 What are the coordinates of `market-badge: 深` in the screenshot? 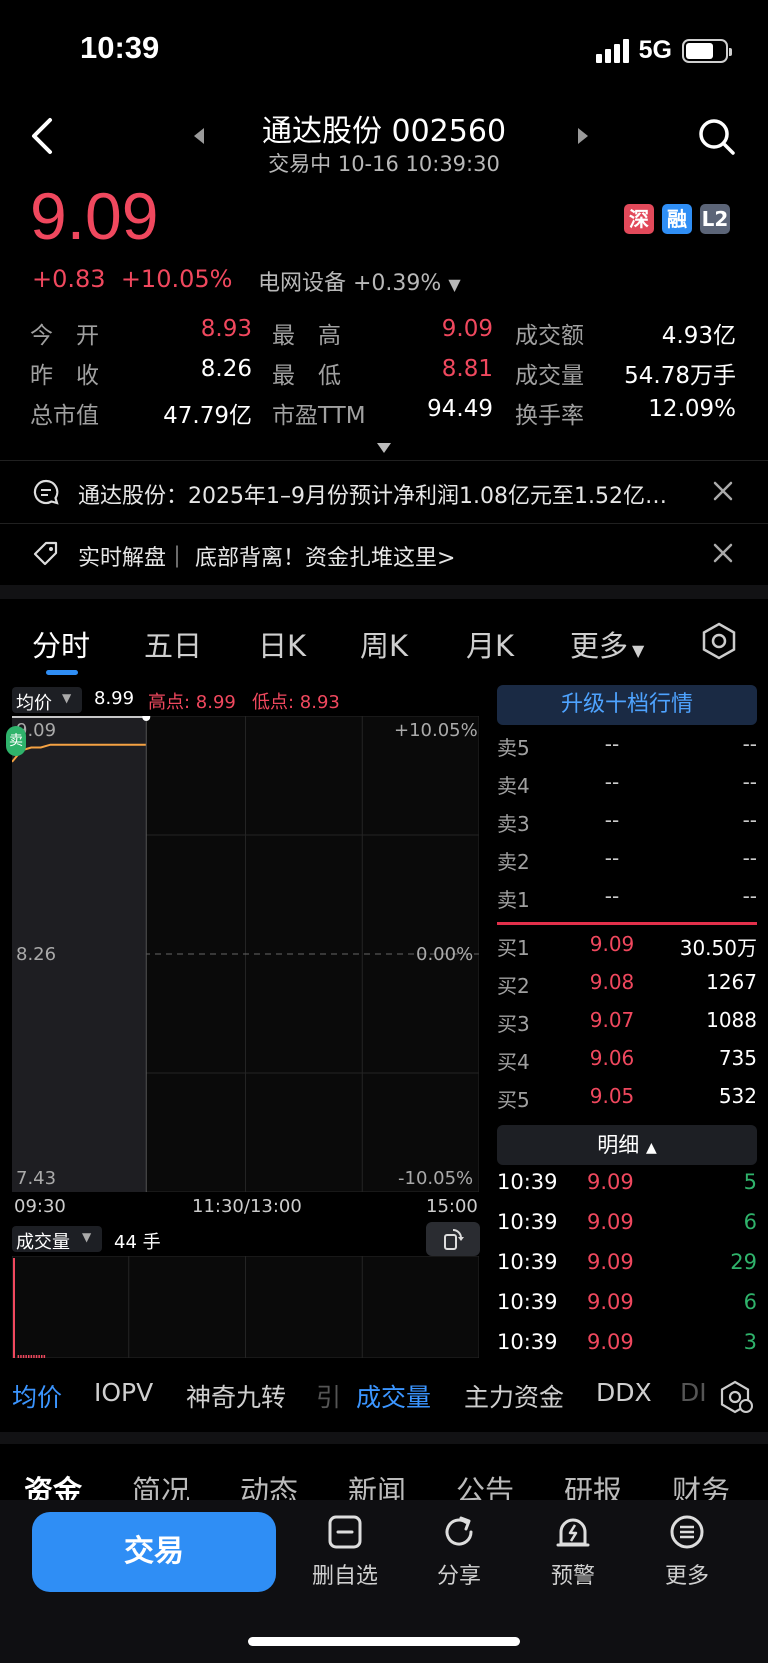 It's located at (639, 219).